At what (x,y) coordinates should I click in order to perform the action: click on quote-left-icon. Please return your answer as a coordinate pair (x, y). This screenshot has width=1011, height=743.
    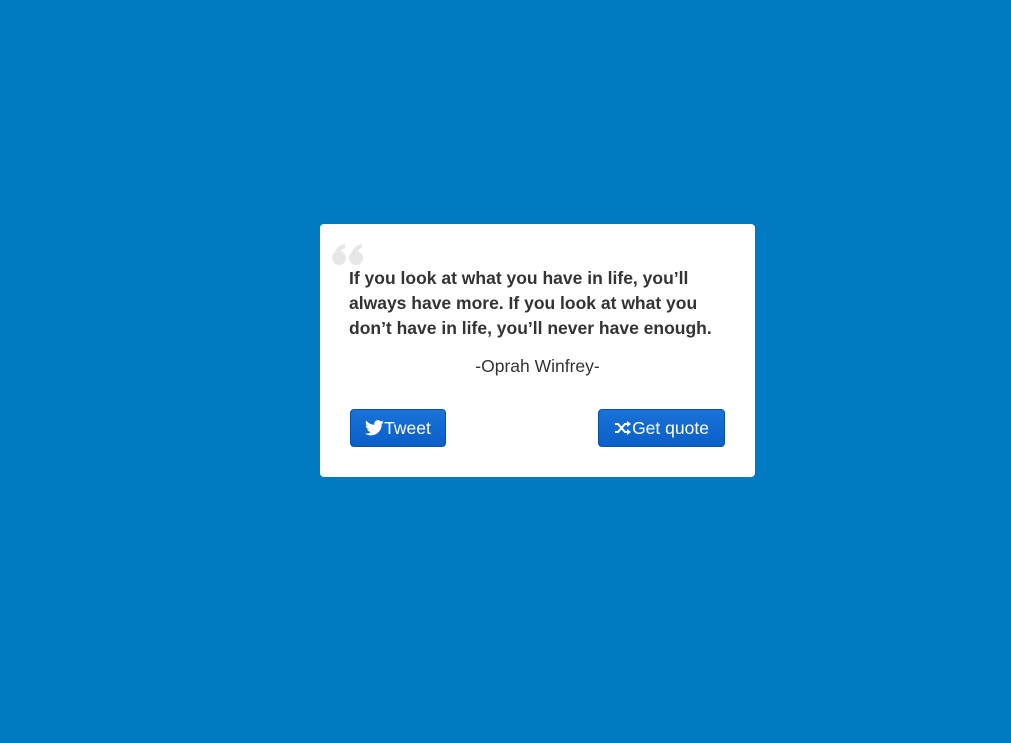
    Looking at the image, I should click on (347, 254).